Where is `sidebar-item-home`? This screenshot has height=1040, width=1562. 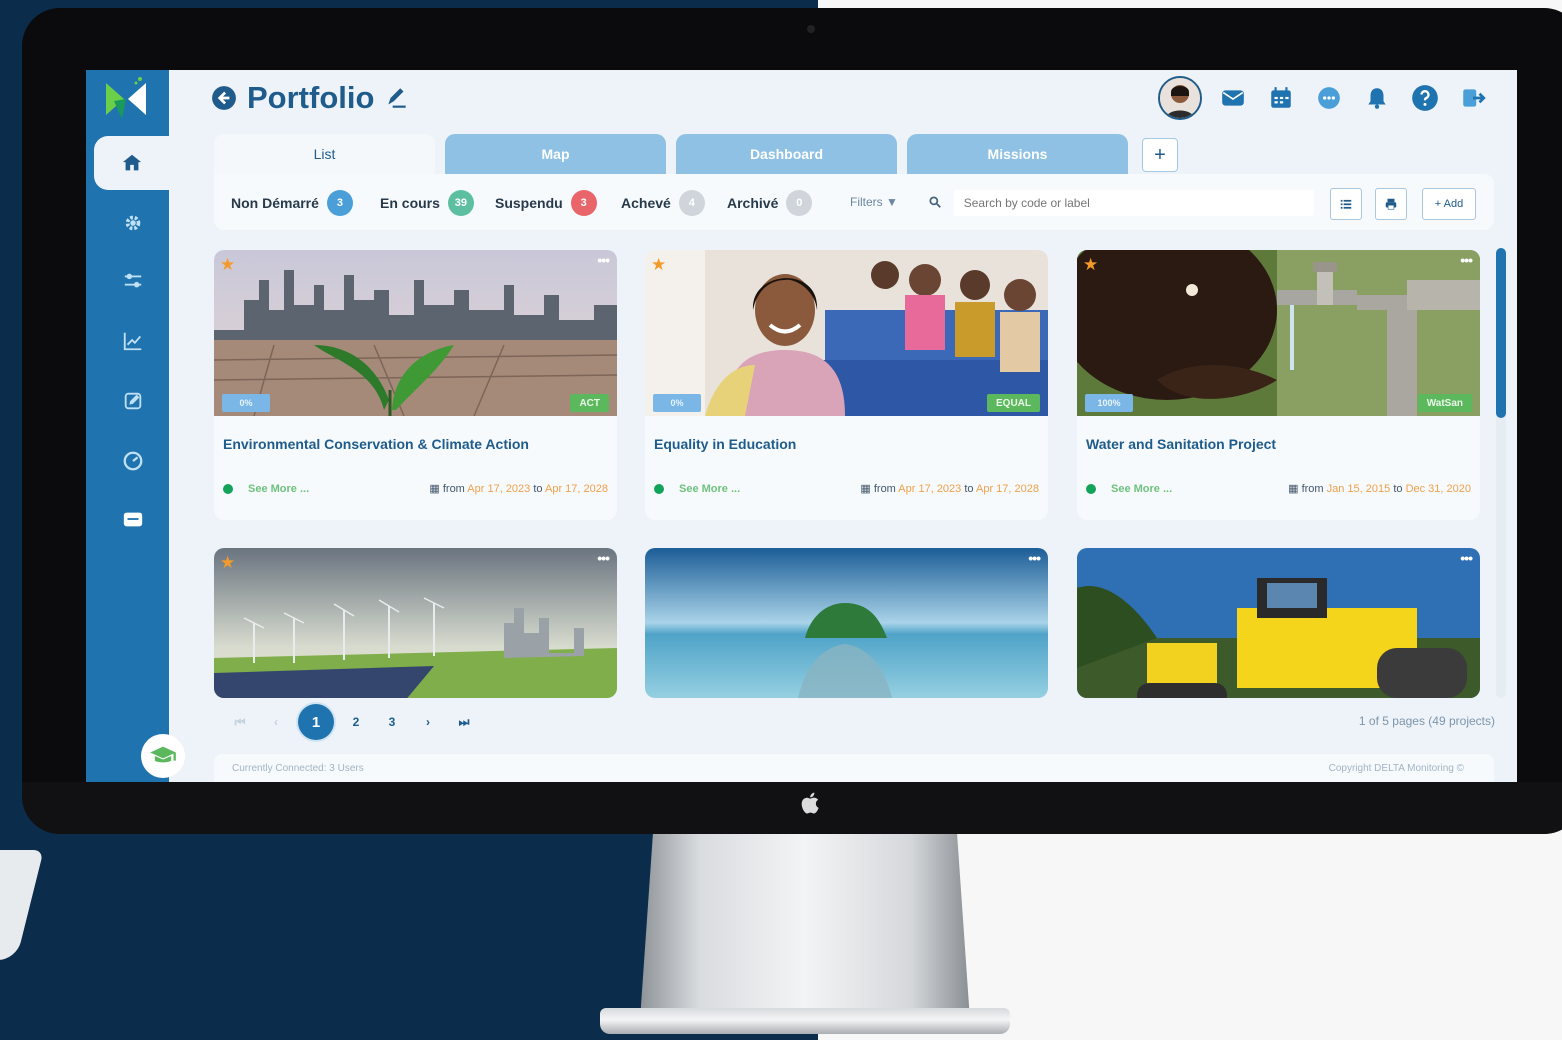 sidebar-item-home is located at coordinates (131, 163).